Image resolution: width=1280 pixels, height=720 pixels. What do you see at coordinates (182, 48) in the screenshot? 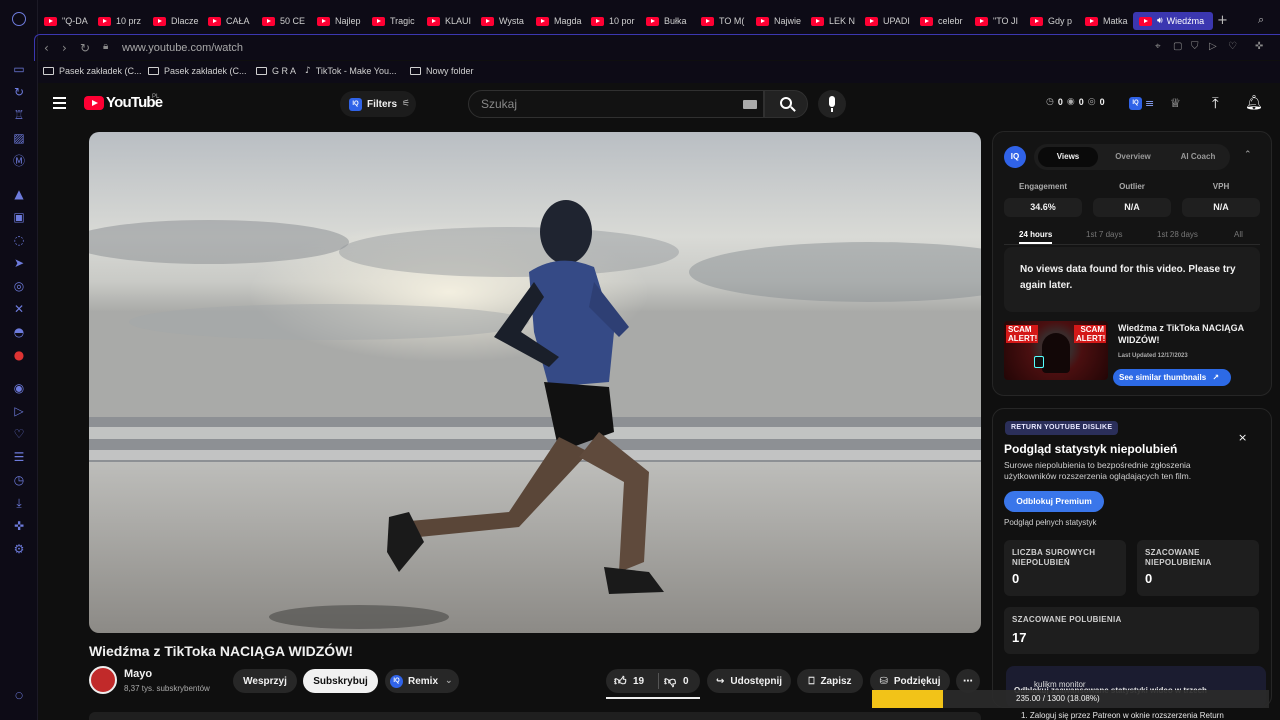
I see `url-text: www.youtube.com/watch` at bounding box center [182, 48].